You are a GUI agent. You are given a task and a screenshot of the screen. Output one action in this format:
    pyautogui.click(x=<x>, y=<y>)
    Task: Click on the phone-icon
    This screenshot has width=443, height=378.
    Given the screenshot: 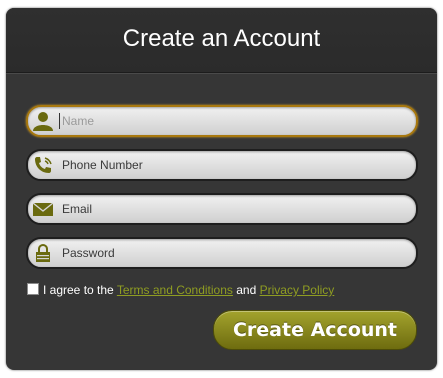 What is the action you would take?
    pyautogui.click(x=43, y=165)
    